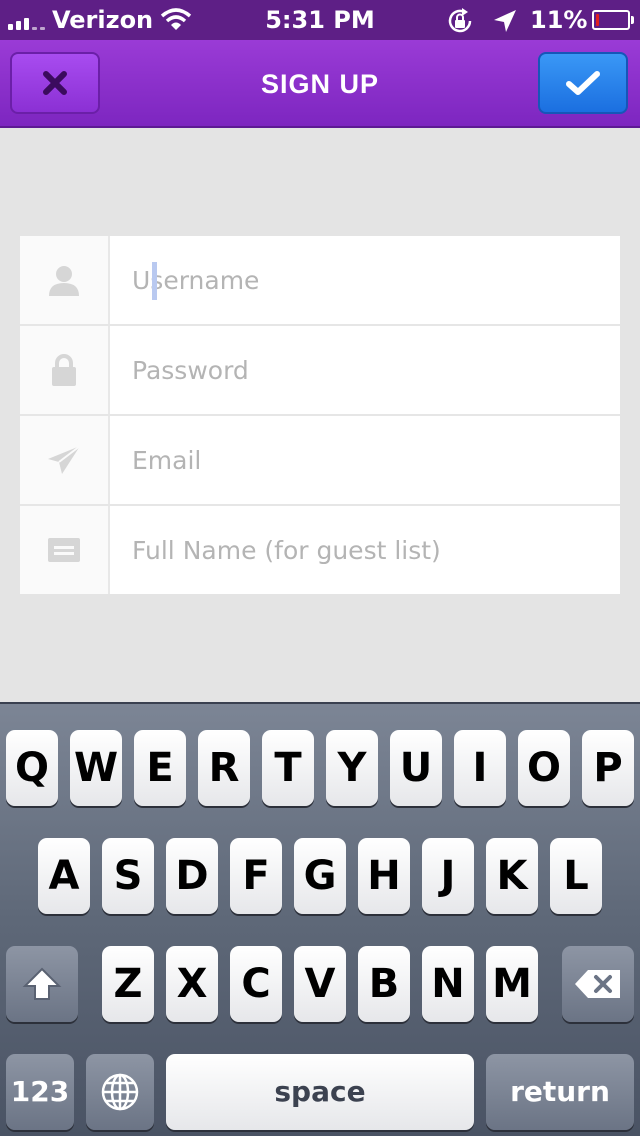 This screenshot has height=1136, width=640. Describe the element at coordinates (128, 876) in the screenshot. I see `key-s: S` at that location.